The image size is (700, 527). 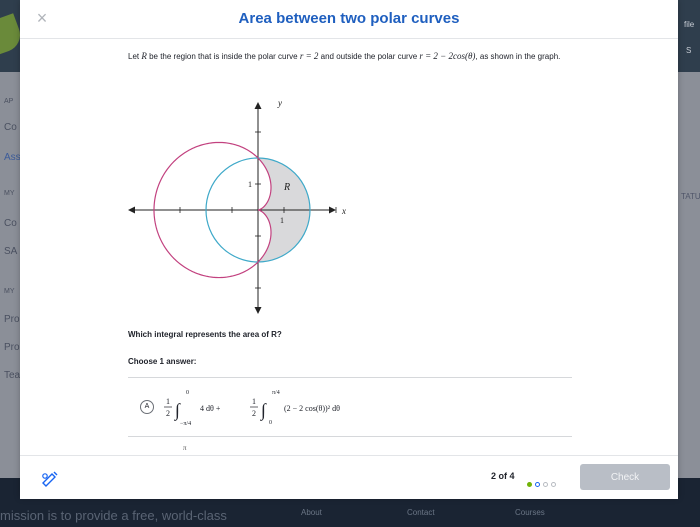 I want to click on int2-body: (2 − 2 cos(θ))² dθ, so click(x=312, y=408).